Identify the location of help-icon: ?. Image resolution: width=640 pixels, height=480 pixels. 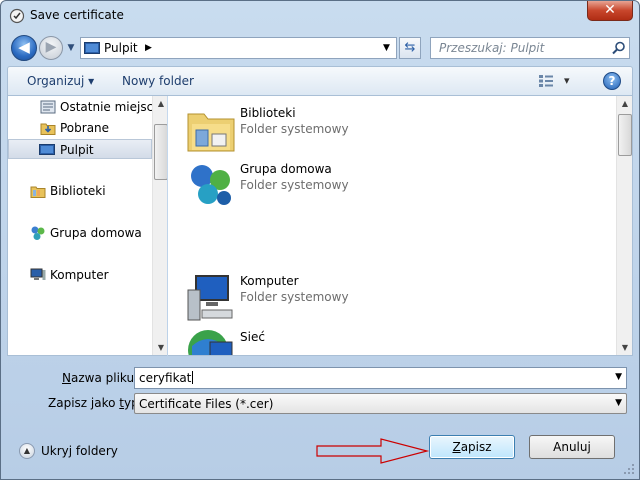
(612, 81).